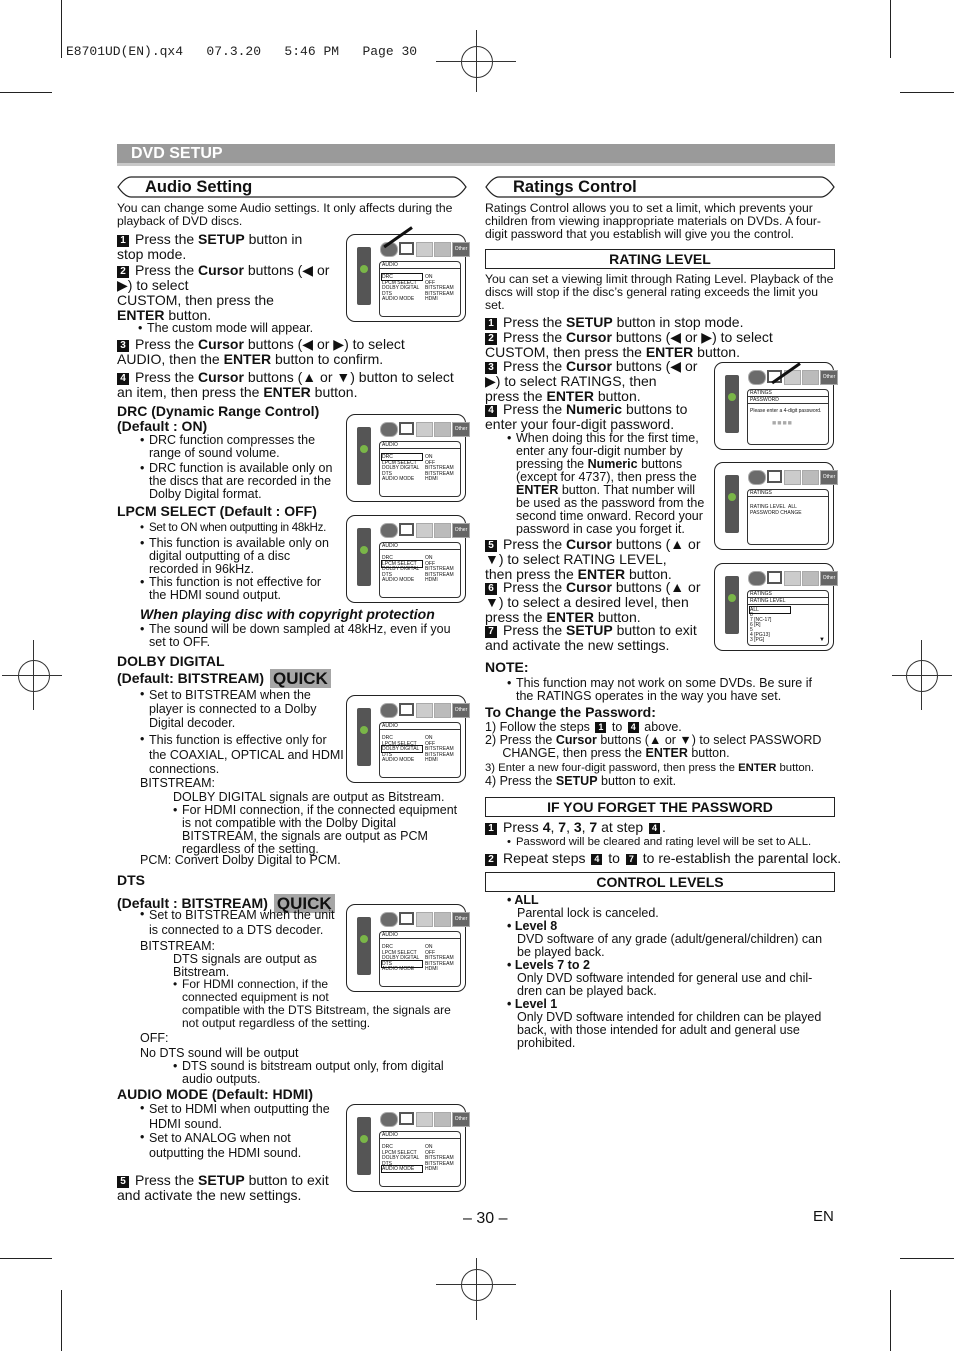  I want to click on page-number: – 30 –, so click(485, 1218).